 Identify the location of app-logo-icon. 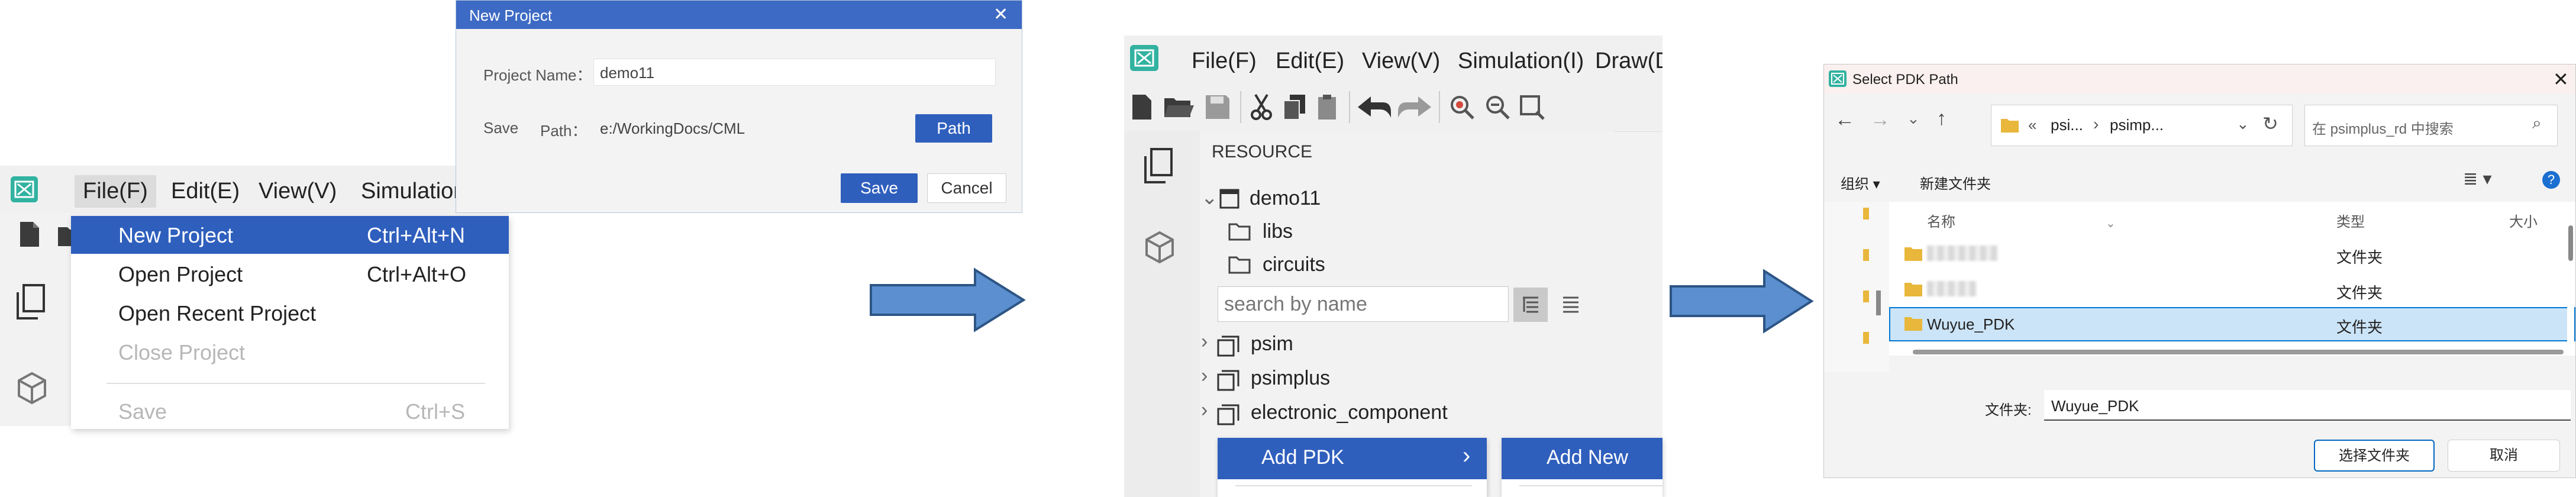
(1838, 78).